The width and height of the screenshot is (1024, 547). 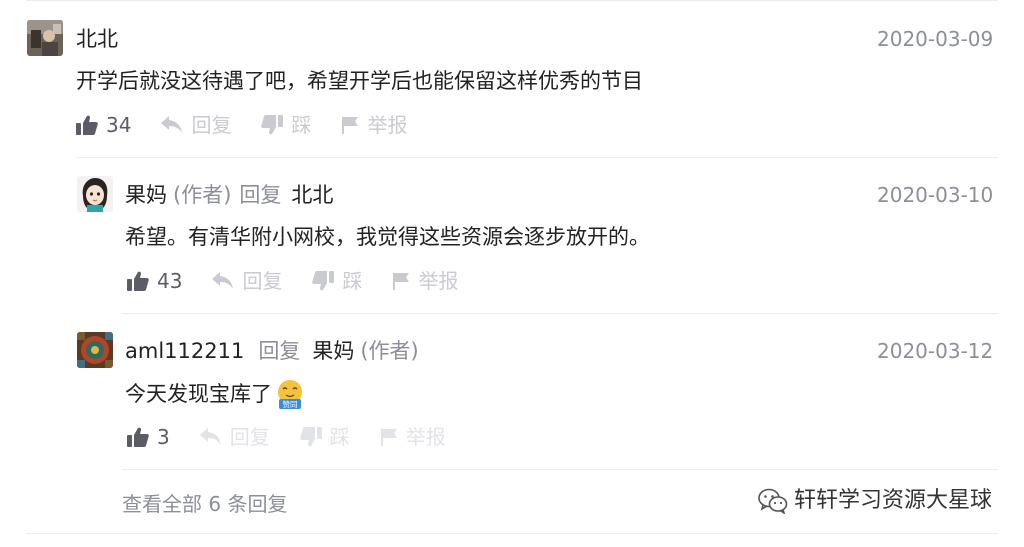 I want to click on wechat-icon, so click(x=773, y=501).